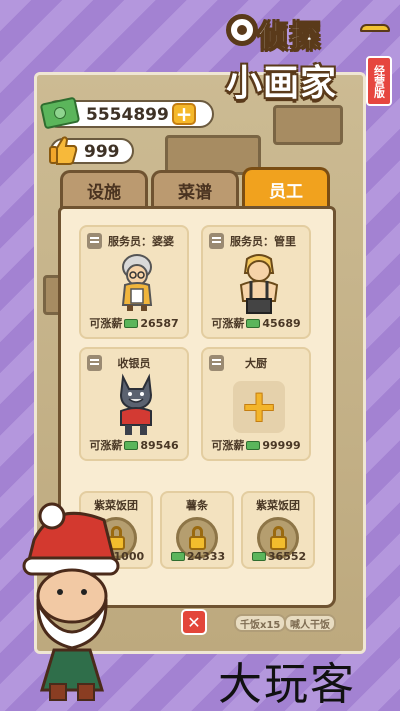 The image size is (400, 711). I want to click on wall-shelf, so click(308, 125).